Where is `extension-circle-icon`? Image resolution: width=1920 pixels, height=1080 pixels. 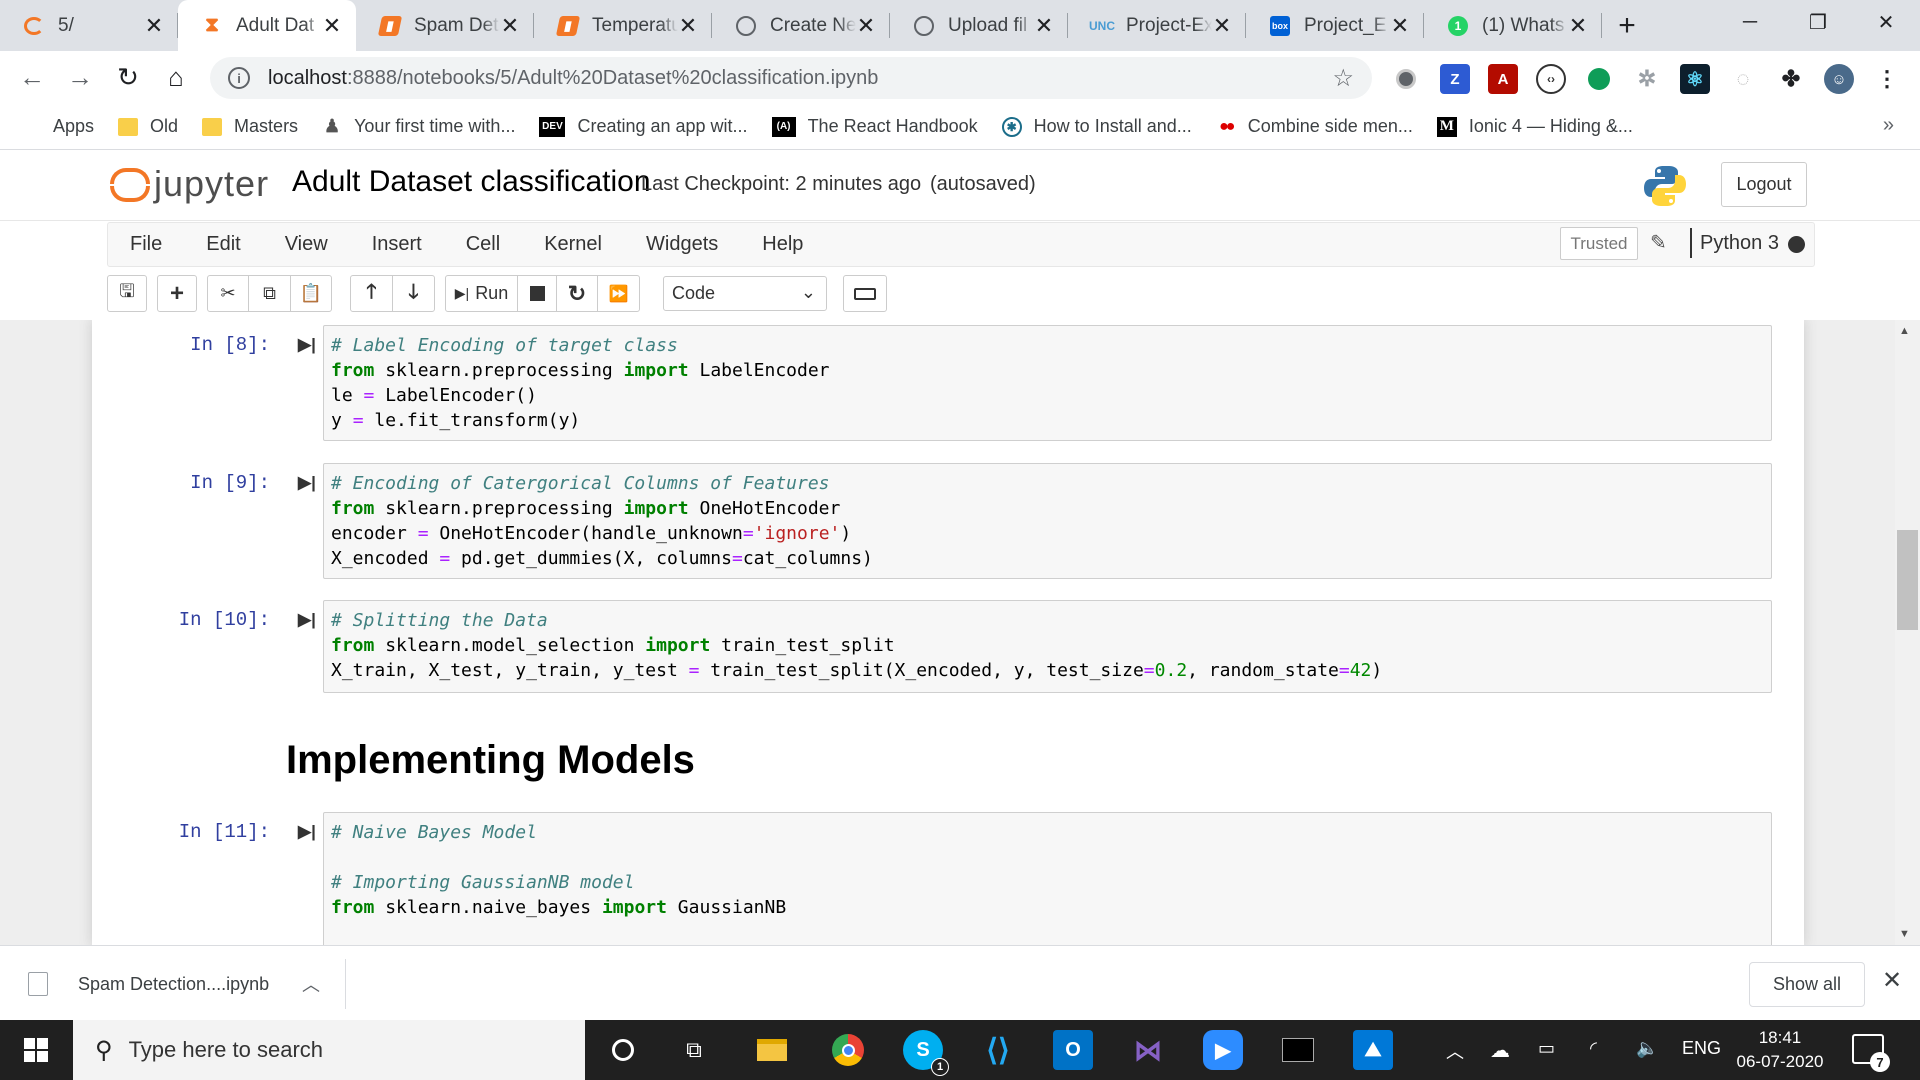
extension-circle-icon is located at coordinates (1406, 79).